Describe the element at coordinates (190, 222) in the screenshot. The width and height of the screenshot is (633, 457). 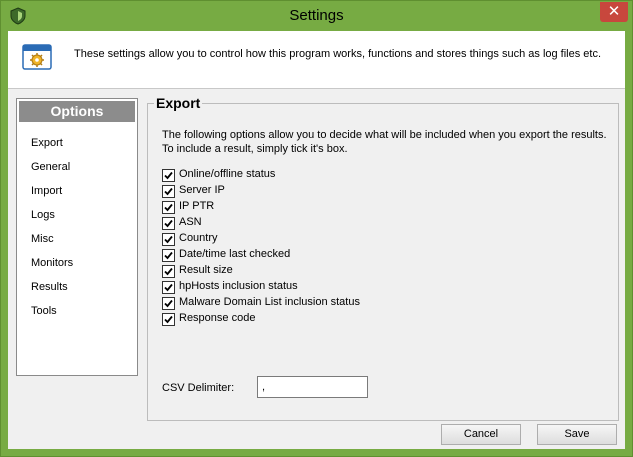
I see `option-label: ASN` at that location.